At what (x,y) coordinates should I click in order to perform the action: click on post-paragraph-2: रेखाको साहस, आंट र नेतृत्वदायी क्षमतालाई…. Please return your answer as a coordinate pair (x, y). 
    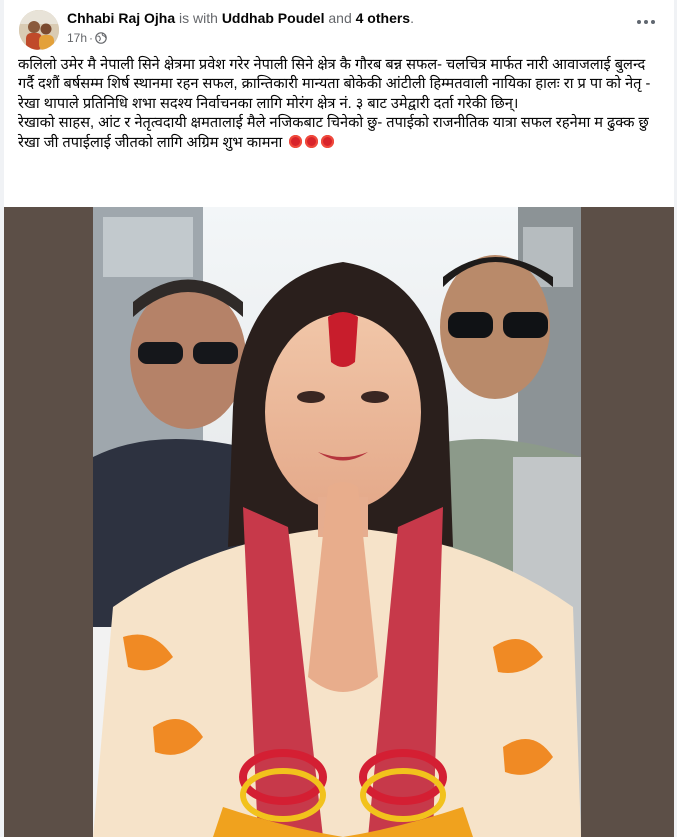
    Looking at the image, I should click on (333, 123).